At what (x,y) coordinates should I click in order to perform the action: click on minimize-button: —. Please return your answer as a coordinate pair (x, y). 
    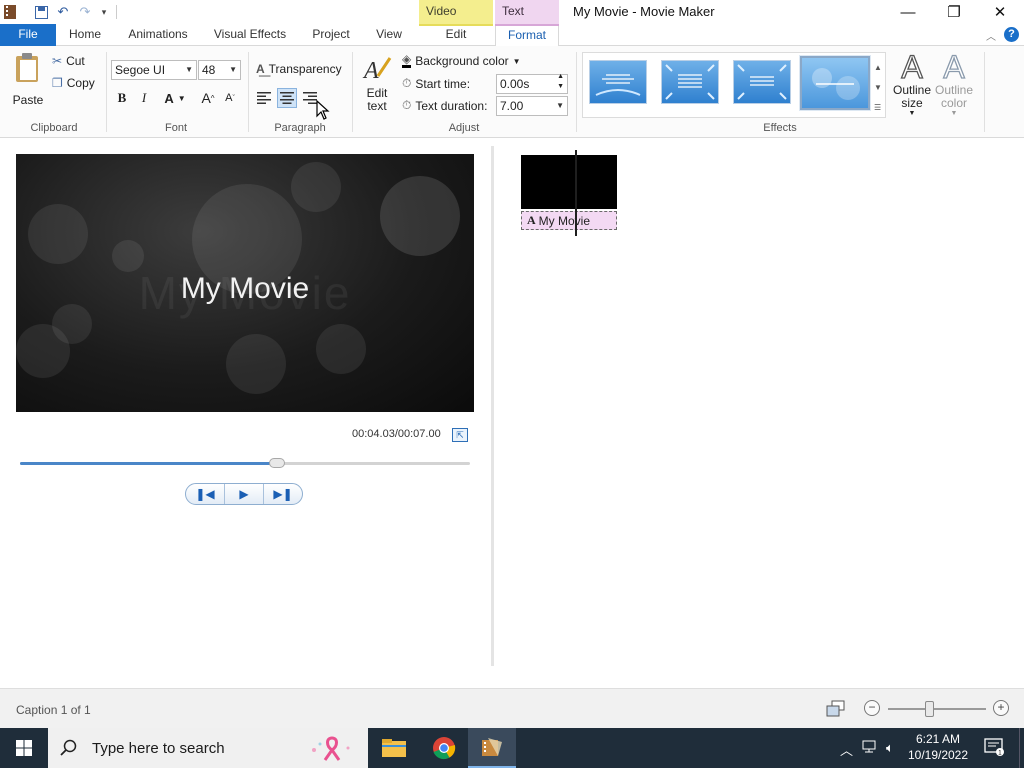
    Looking at the image, I should click on (908, 12).